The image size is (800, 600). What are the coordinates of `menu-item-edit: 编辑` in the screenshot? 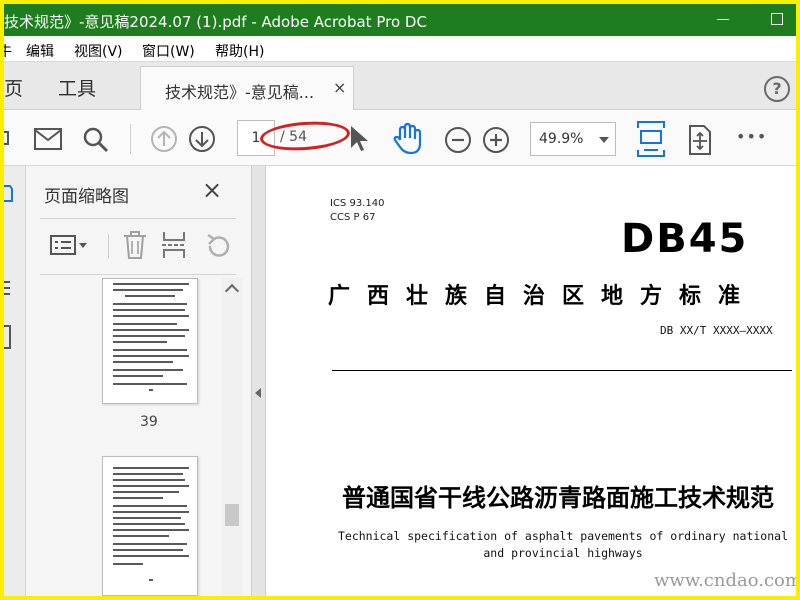 It's located at (40, 51).